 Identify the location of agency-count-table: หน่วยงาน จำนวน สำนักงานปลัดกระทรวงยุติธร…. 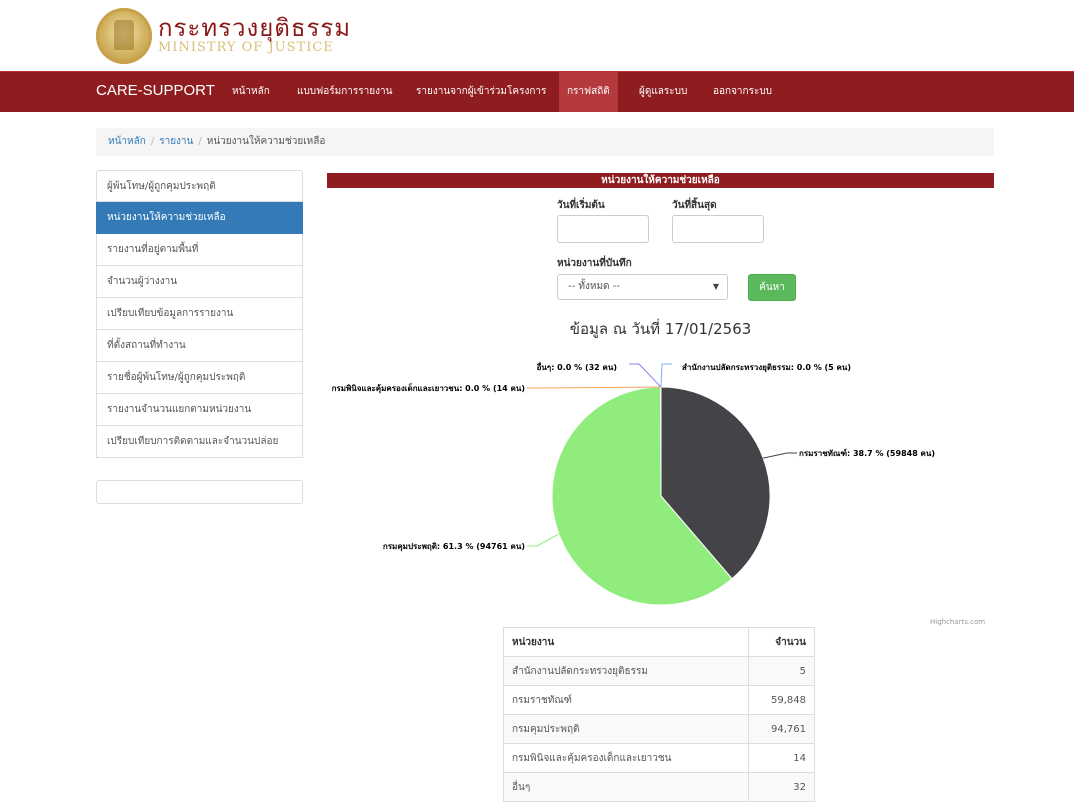
(659, 714).